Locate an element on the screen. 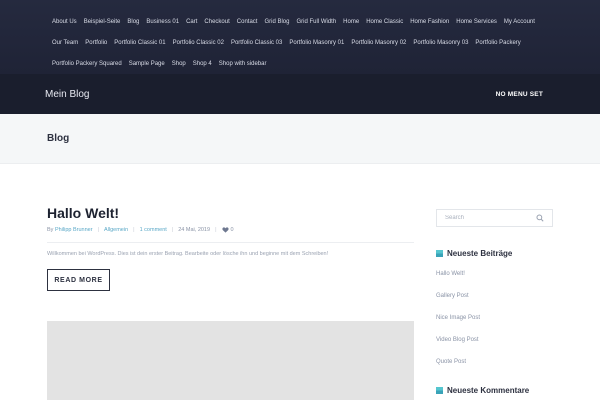  menu-label: NO MENU SET is located at coordinates (519, 94).